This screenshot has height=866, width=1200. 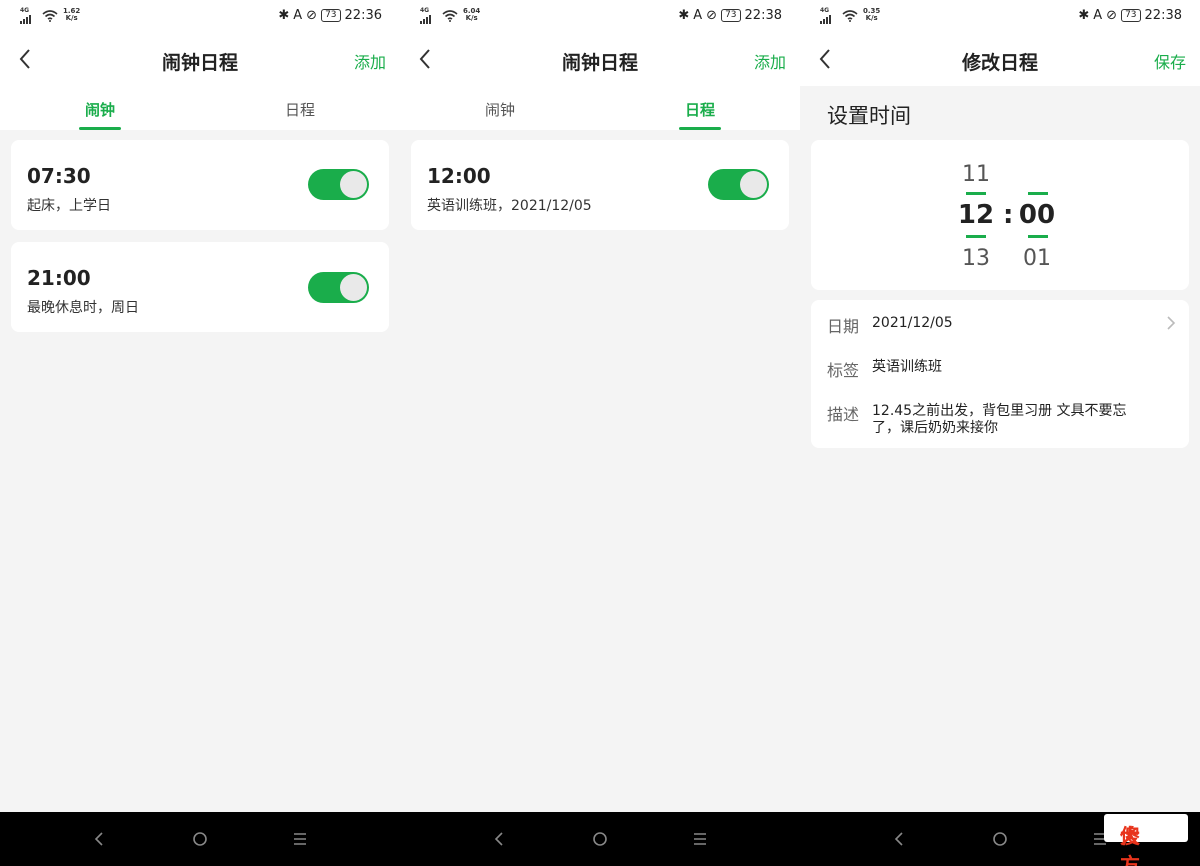 I want to click on hour-selected: 12, so click(x=976, y=215).